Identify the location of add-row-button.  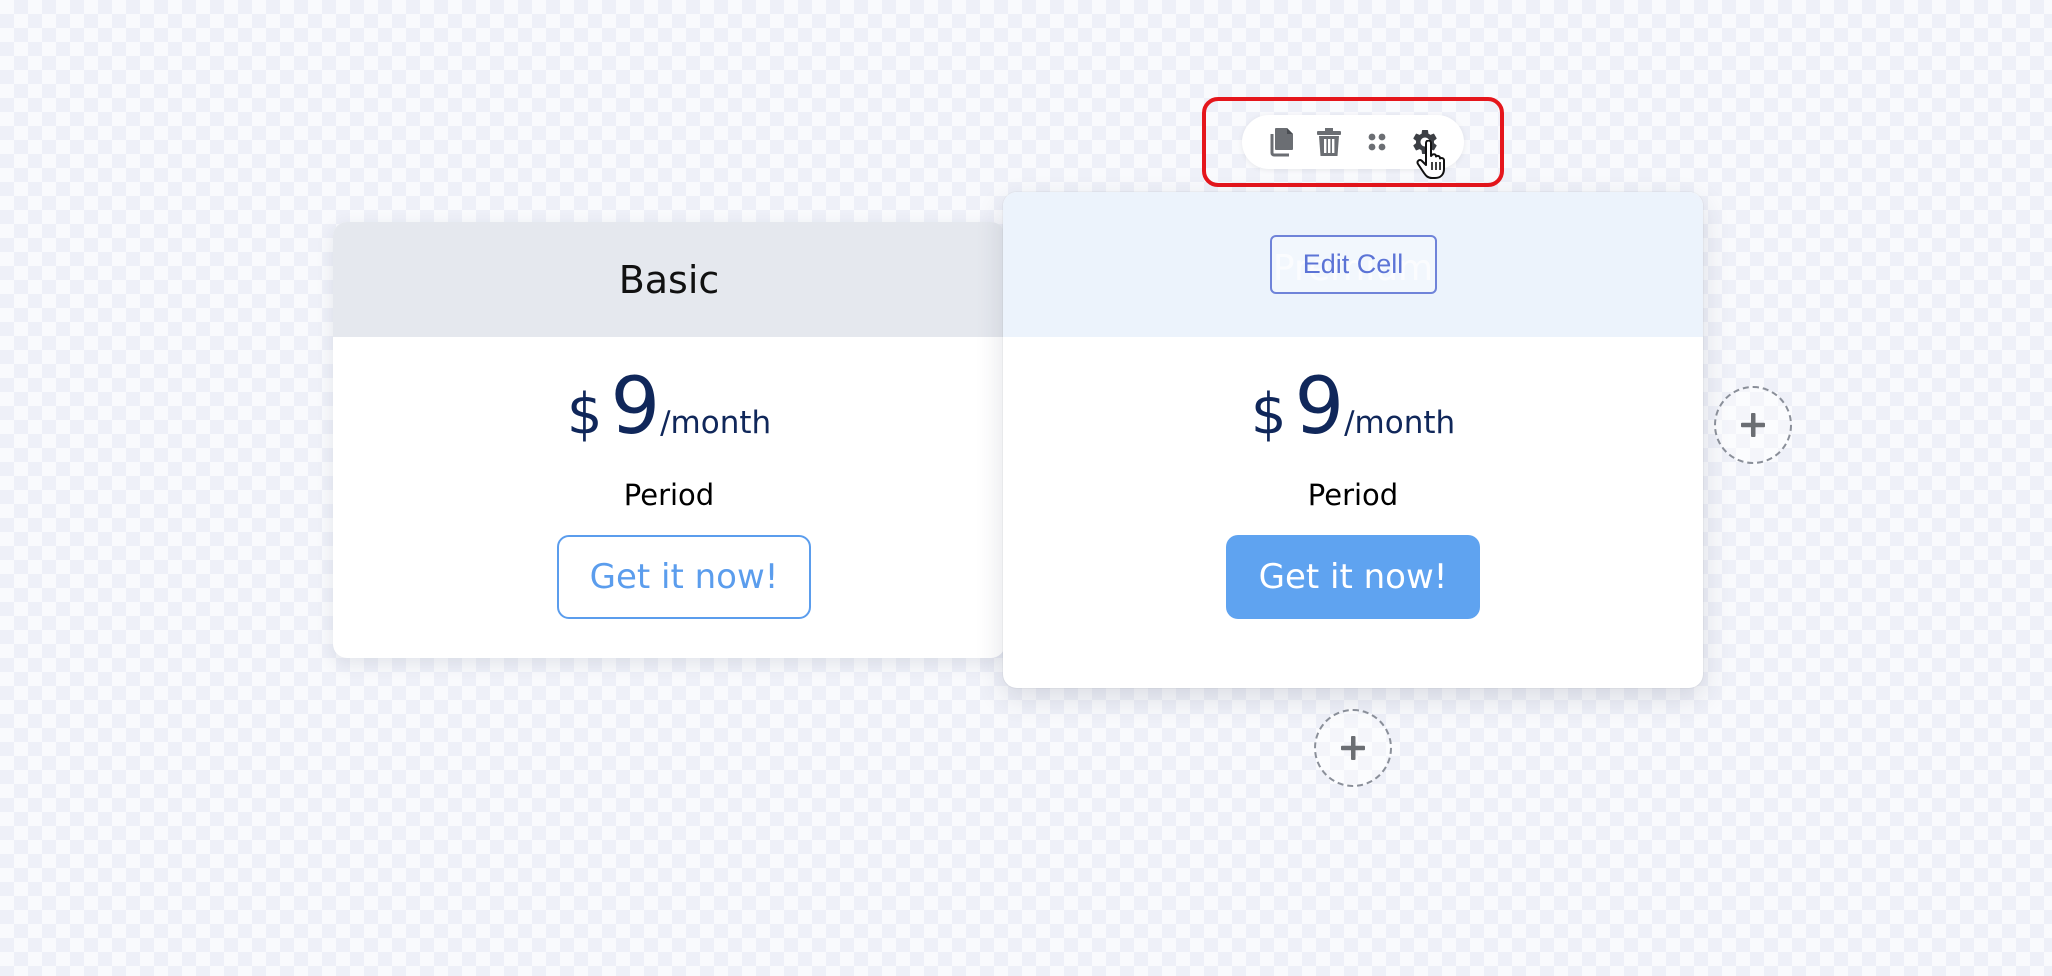
(1353, 748).